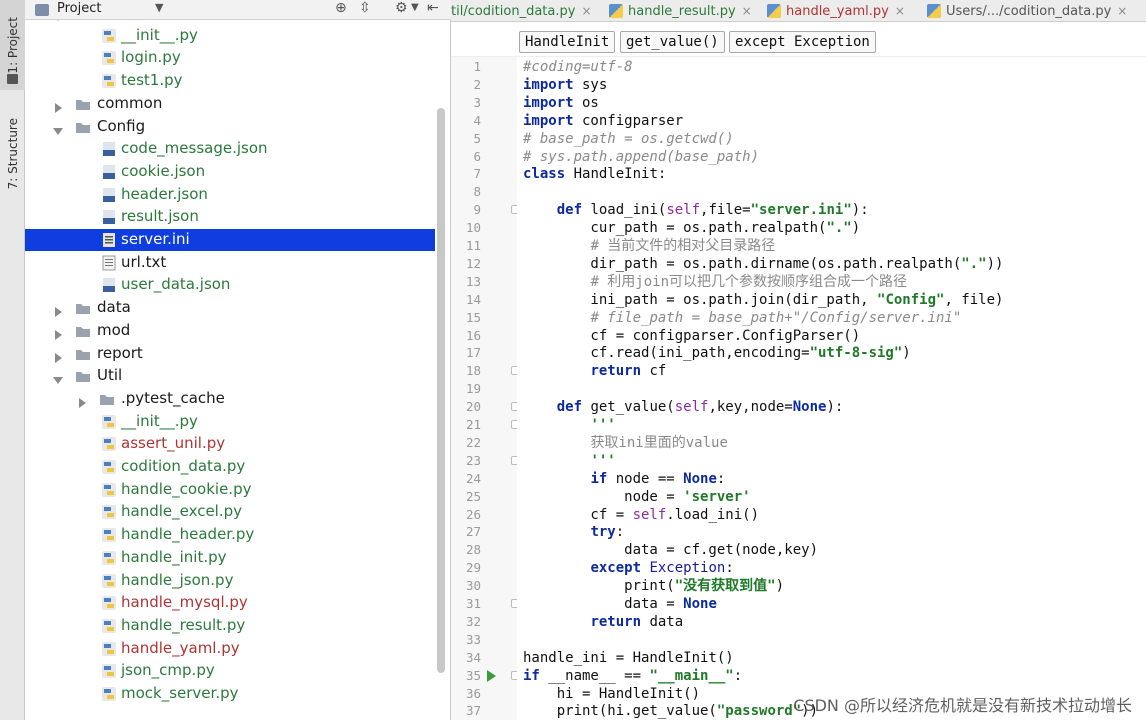 The height and width of the screenshot is (720, 1146). Describe the element at coordinates (473, 675) in the screenshot. I see `line-number: 35` at that location.